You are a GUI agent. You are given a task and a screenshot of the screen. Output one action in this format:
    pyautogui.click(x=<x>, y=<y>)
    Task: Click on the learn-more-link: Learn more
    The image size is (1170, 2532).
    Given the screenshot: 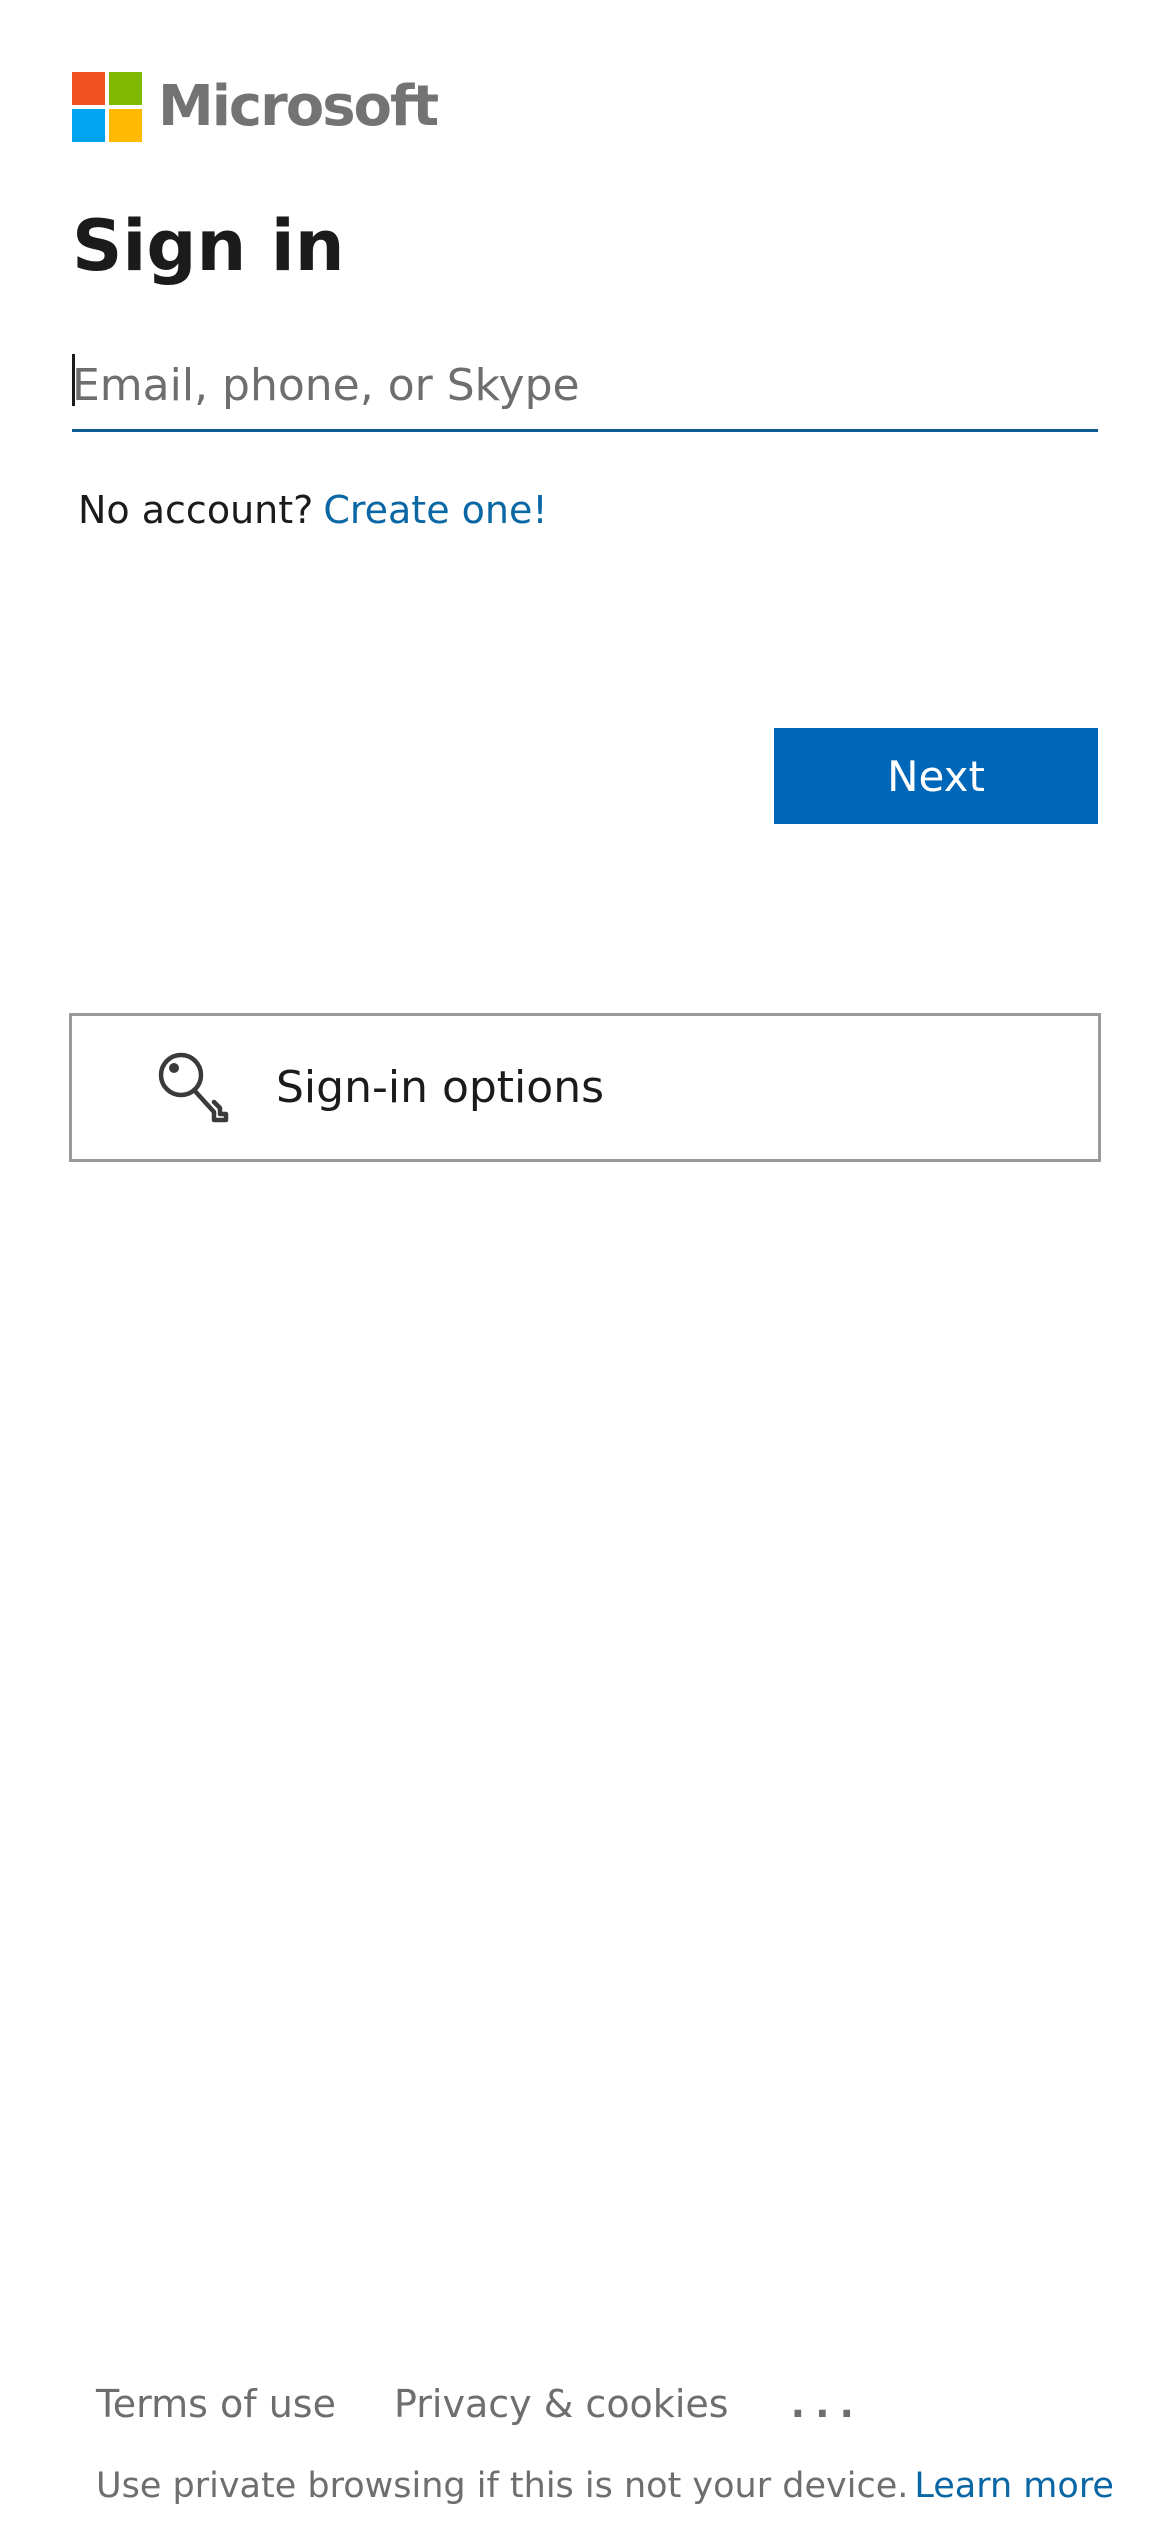 What is the action you would take?
    pyautogui.click(x=1014, y=2486)
    